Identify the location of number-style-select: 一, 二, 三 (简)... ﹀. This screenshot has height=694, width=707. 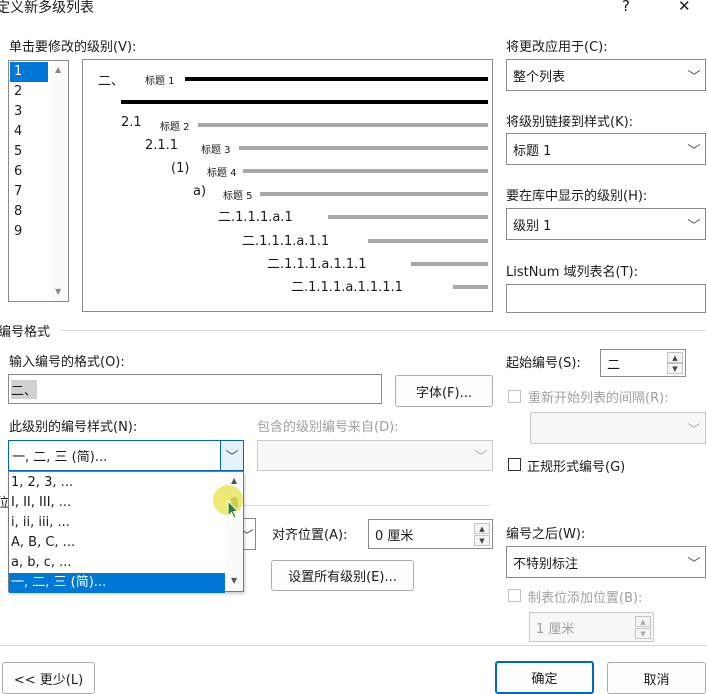
(126, 455).